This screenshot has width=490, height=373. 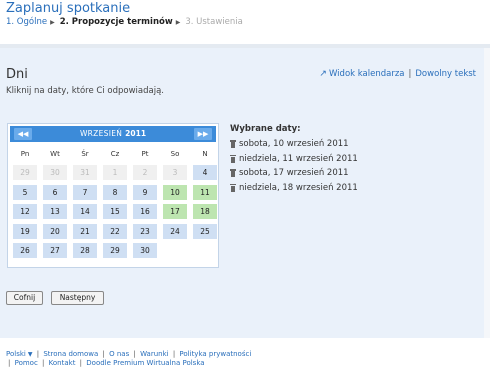 I want to click on calendar-header: ◀◀ WRZESIEŃ 2011 ▶▶, so click(x=113, y=134).